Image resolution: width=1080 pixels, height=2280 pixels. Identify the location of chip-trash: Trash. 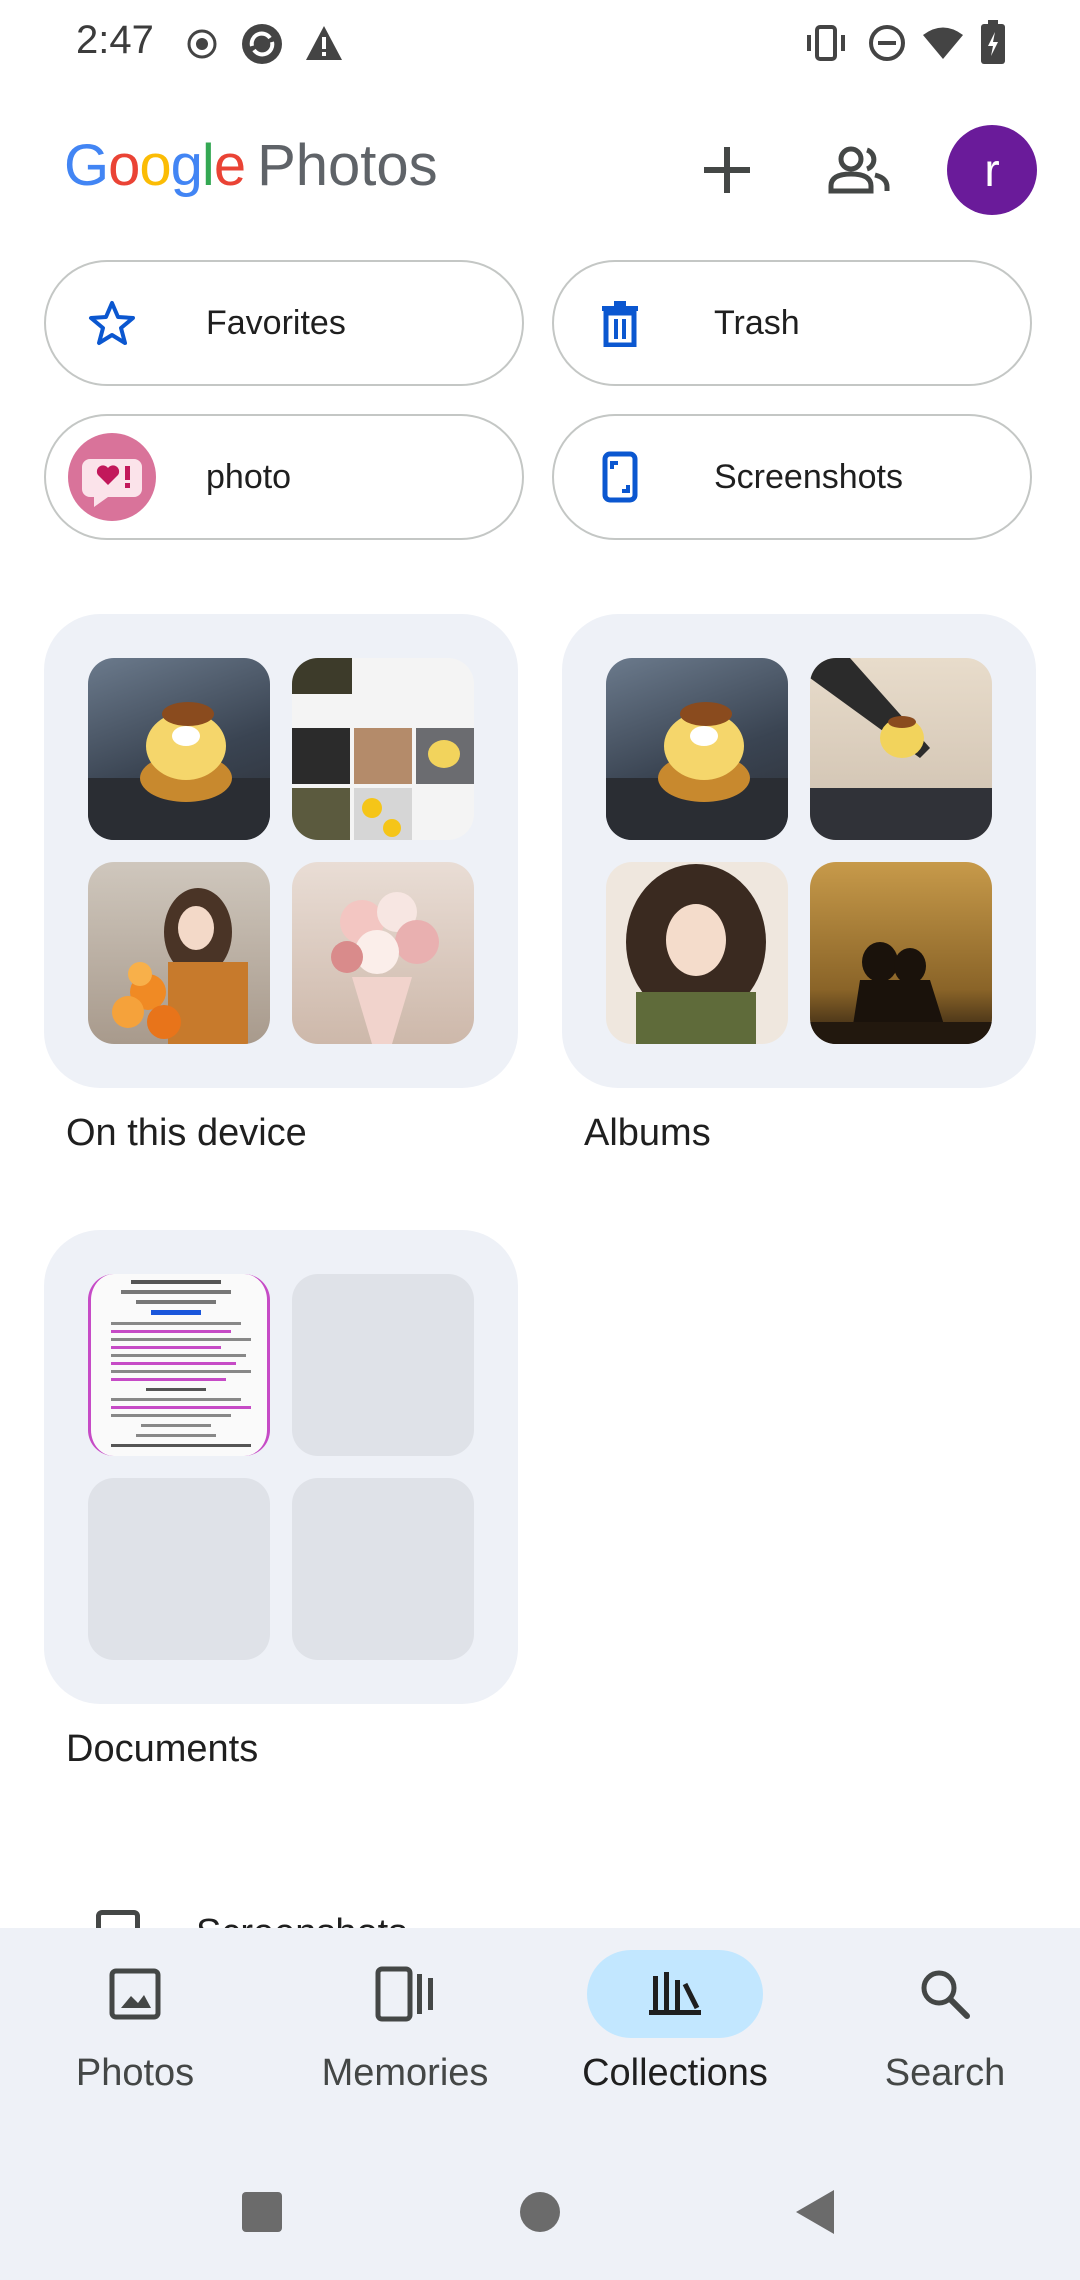
(792, 323).